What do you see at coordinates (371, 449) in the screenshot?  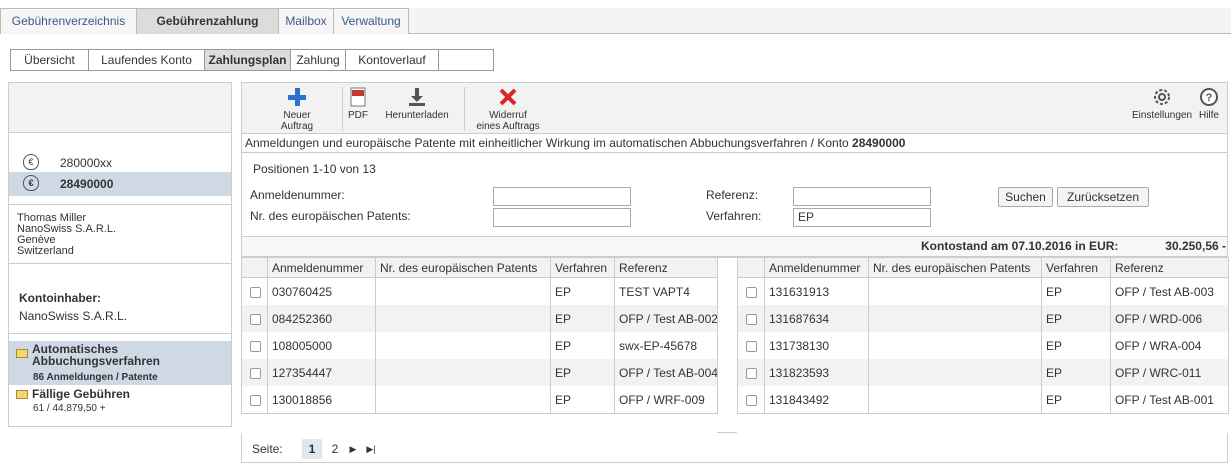 I see `last-page-icon: ▶|` at bounding box center [371, 449].